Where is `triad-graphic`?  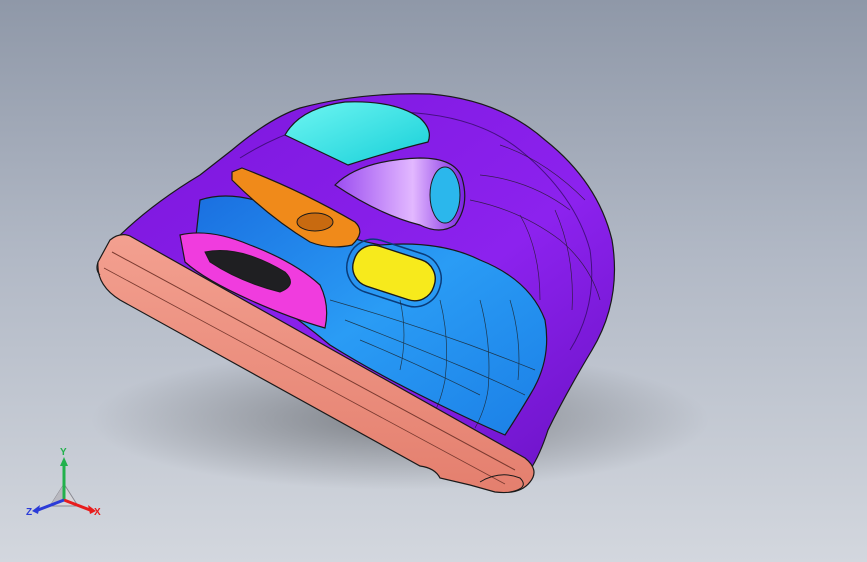 triad-graphic is located at coordinates (64, 485).